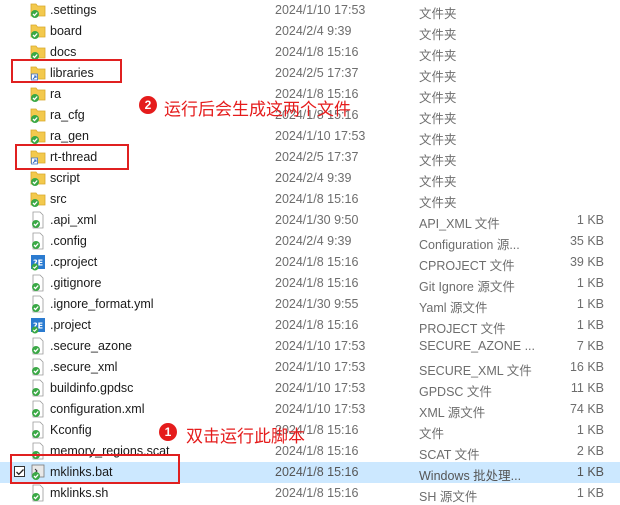  I want to click on file-size: 11 KB, so click(587, 388).